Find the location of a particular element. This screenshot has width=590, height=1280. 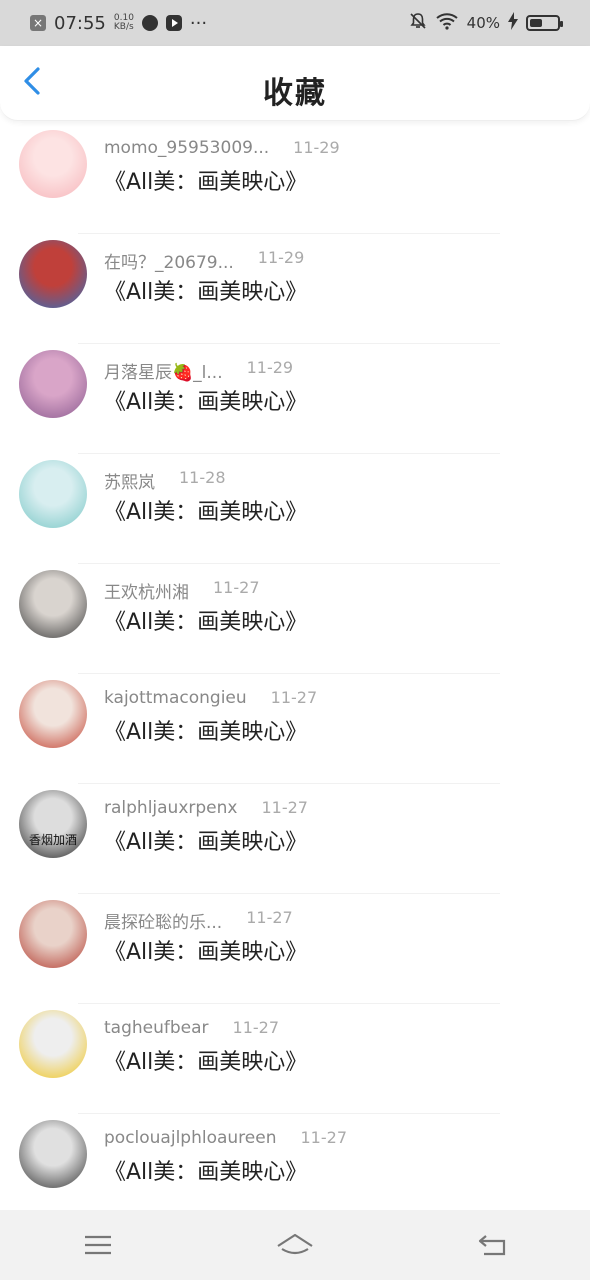

author-name: tagheufbear is located at coordinates (156, 1028).